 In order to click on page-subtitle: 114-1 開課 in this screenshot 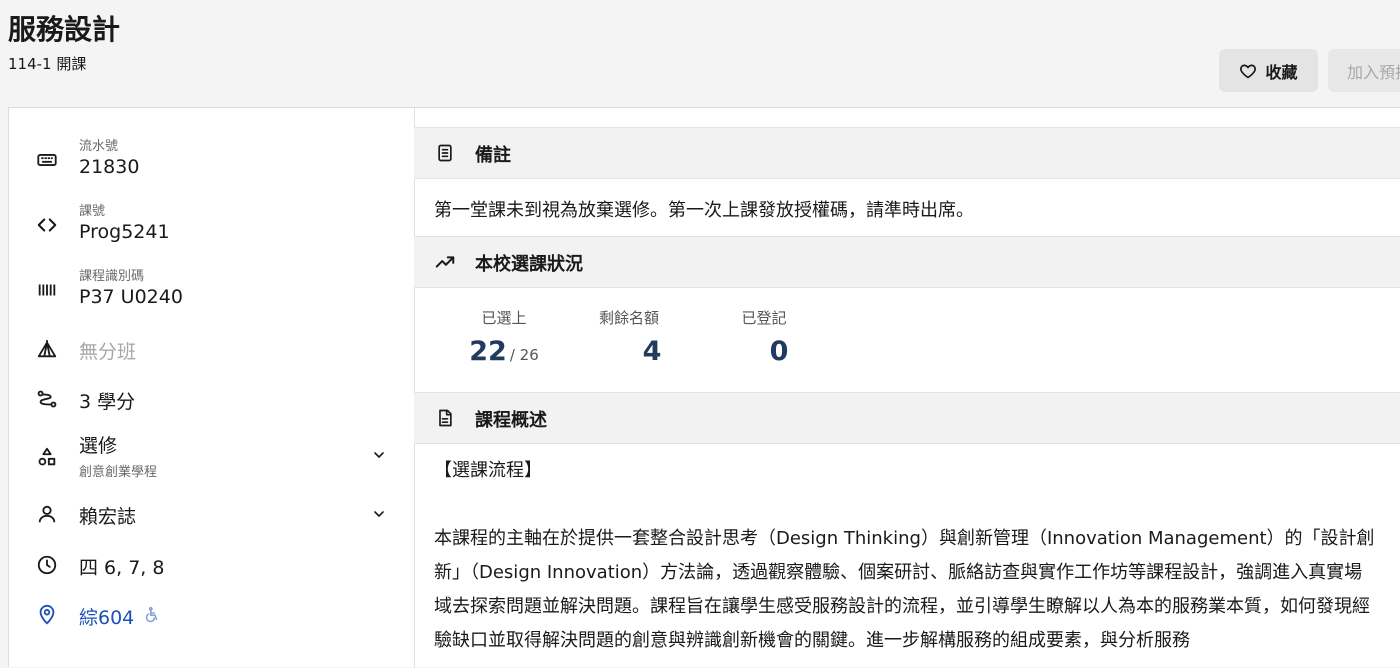, I will do `click(47, 64)`.